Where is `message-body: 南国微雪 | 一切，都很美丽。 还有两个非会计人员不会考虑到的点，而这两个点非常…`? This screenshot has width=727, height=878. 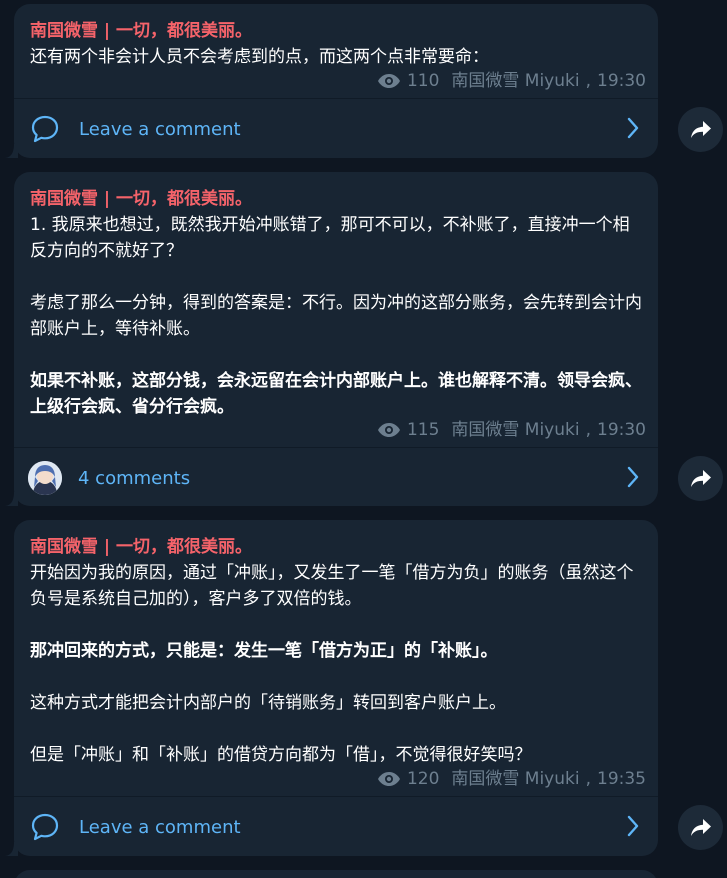 message-body: 南国微雪 | 一切，都很美丽。 还有两个非会计人员不会考虑到的点，而这两个点非常… is located at coordinates (336, 37).